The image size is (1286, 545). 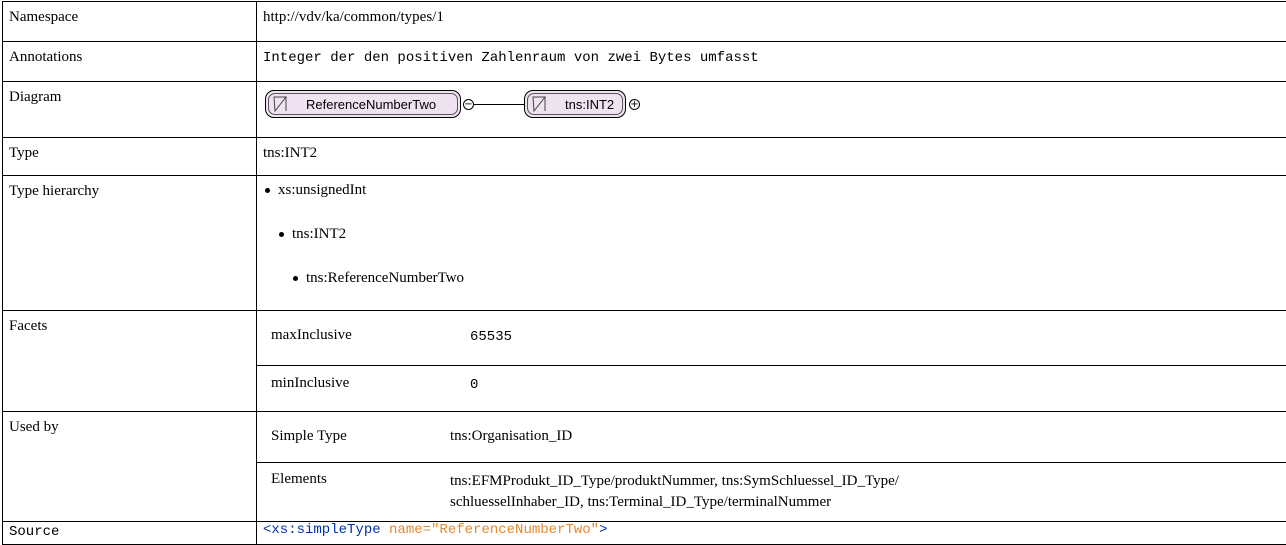 I want to click on facet-name: minInclusive, so click(x=363, y=389).